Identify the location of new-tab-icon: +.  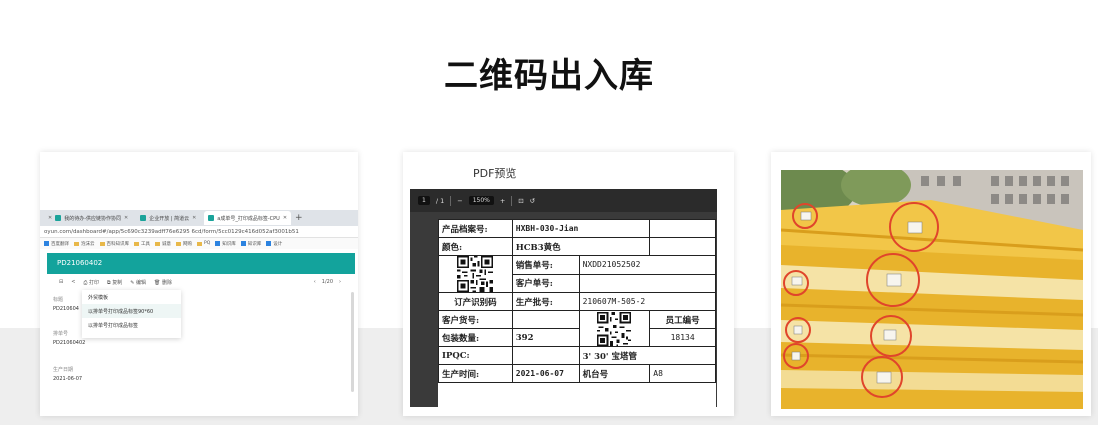
(299, 218).